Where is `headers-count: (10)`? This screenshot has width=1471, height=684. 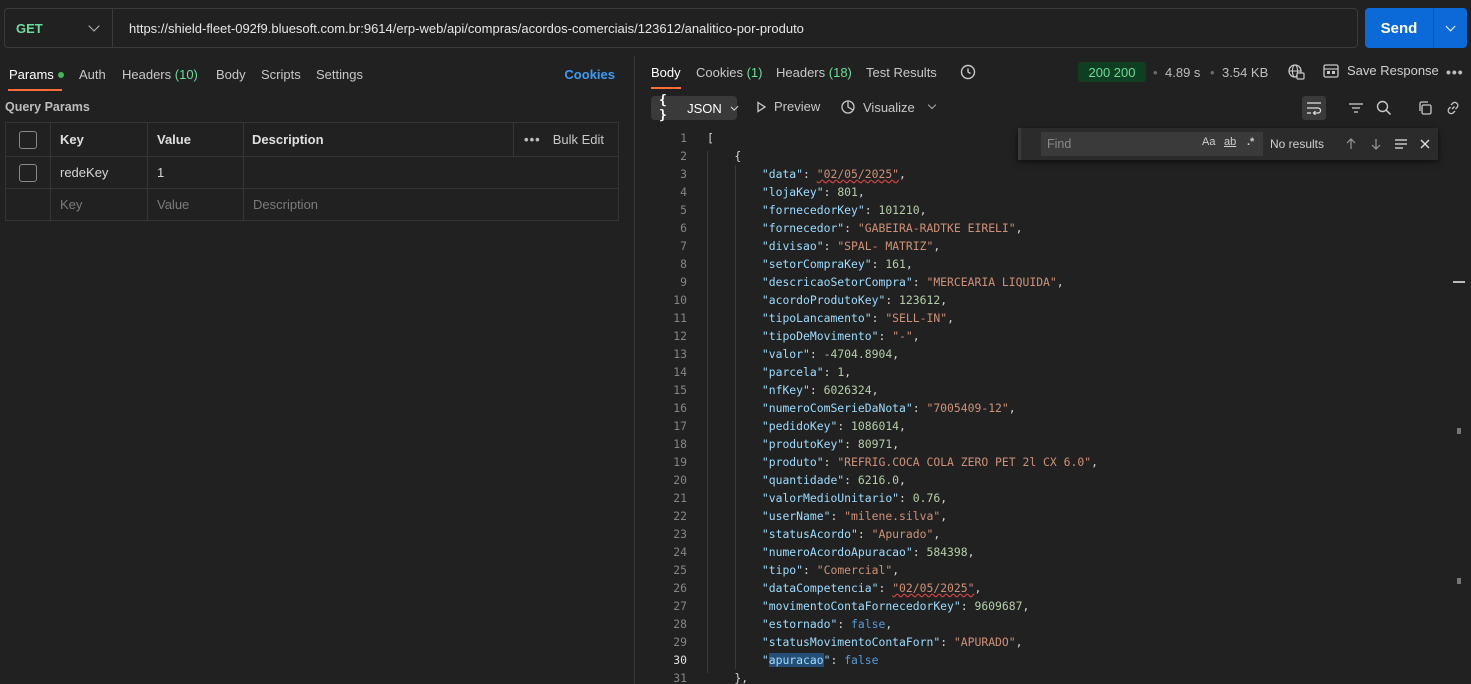
headers-count: (10) is located at coordinates (186, 74).